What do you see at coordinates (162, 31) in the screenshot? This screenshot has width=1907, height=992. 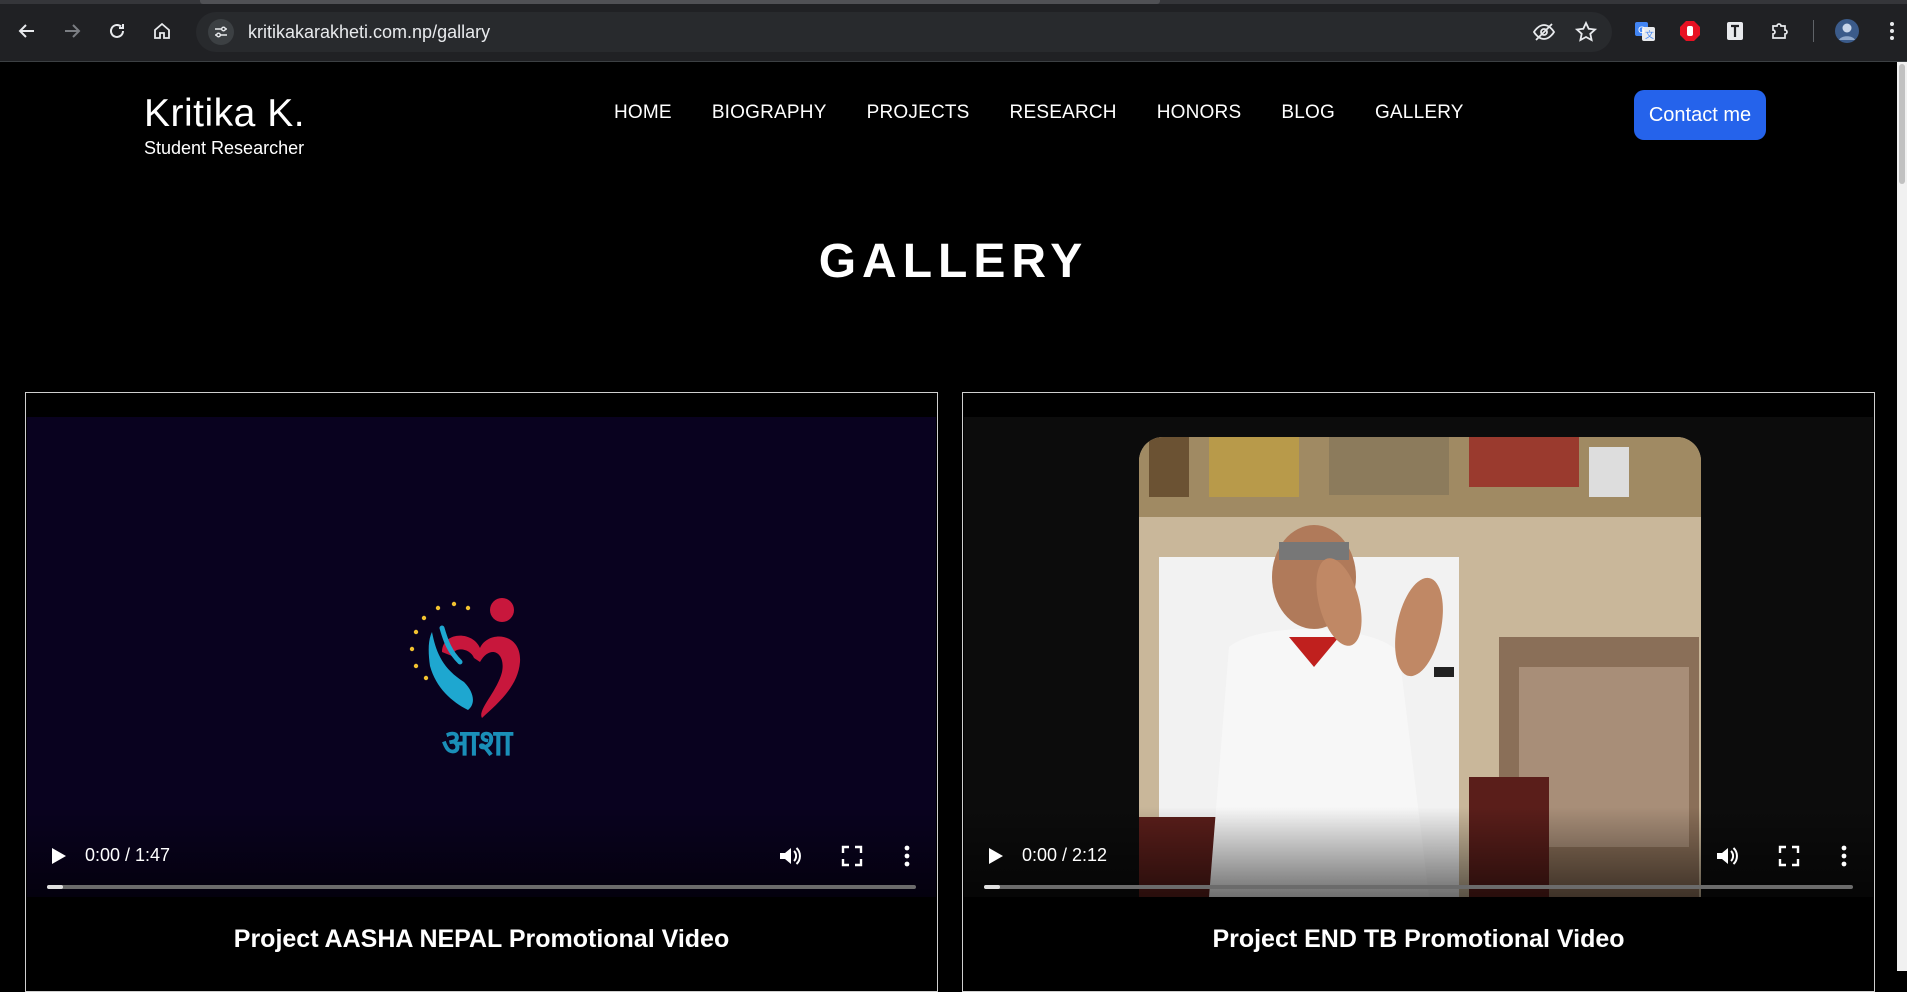 I see `home-icon` at bounding box center [162, 31].